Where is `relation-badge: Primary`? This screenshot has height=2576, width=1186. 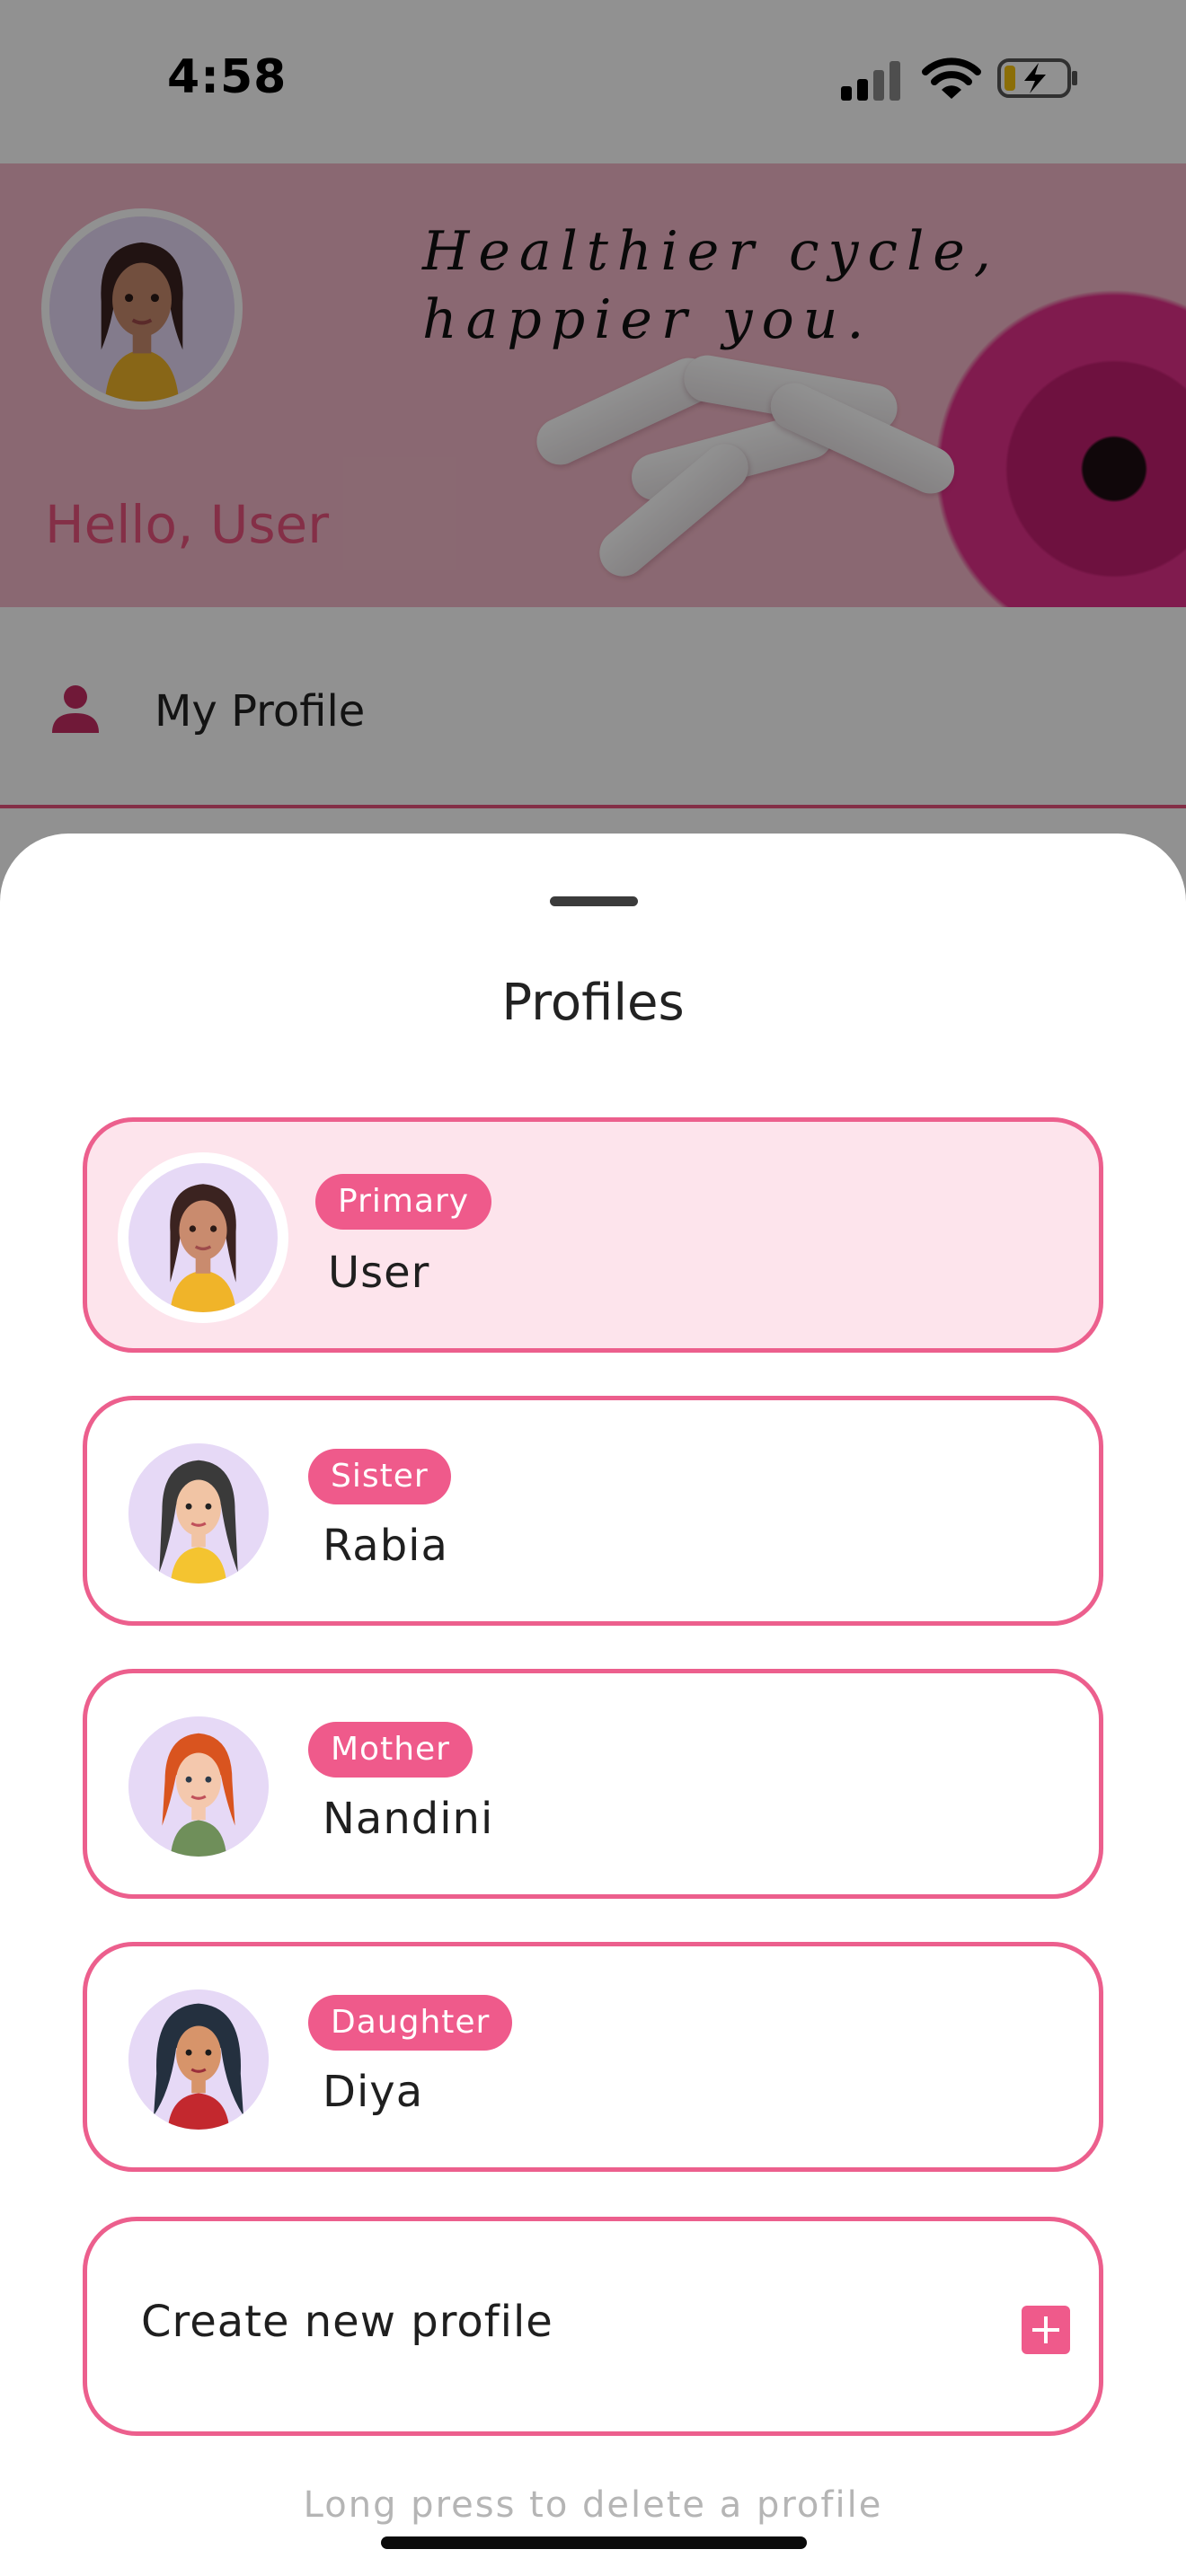
relation-badge: Primary is located at coordinates (403, 1202).